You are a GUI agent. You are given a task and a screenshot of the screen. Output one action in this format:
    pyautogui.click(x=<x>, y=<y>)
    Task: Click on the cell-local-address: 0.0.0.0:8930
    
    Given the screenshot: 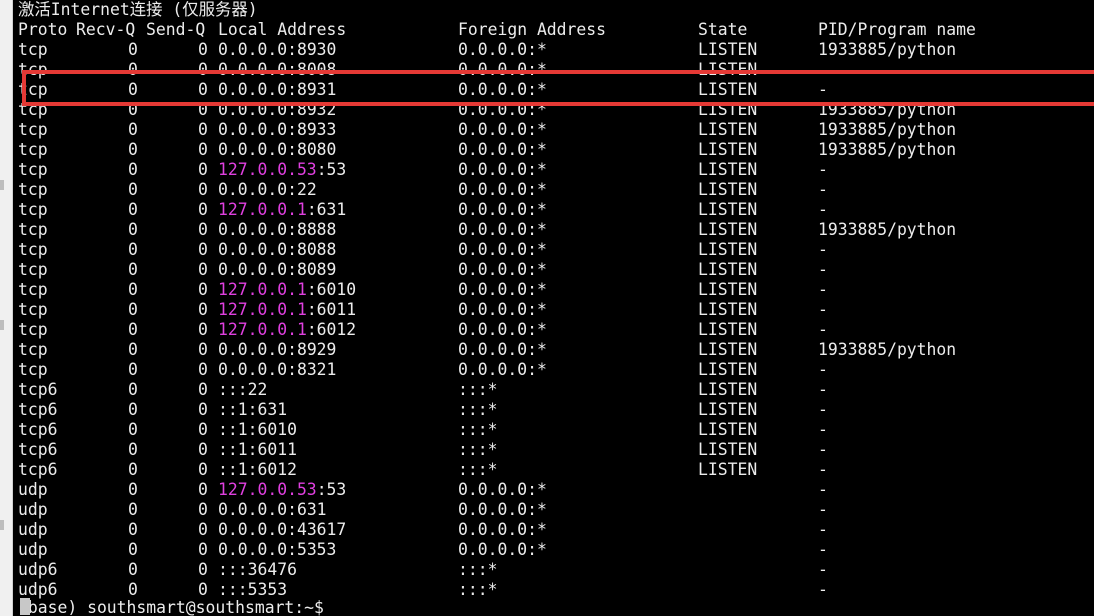 What is the action you would take?
    pyautogui.click(x=277, y=50)
    